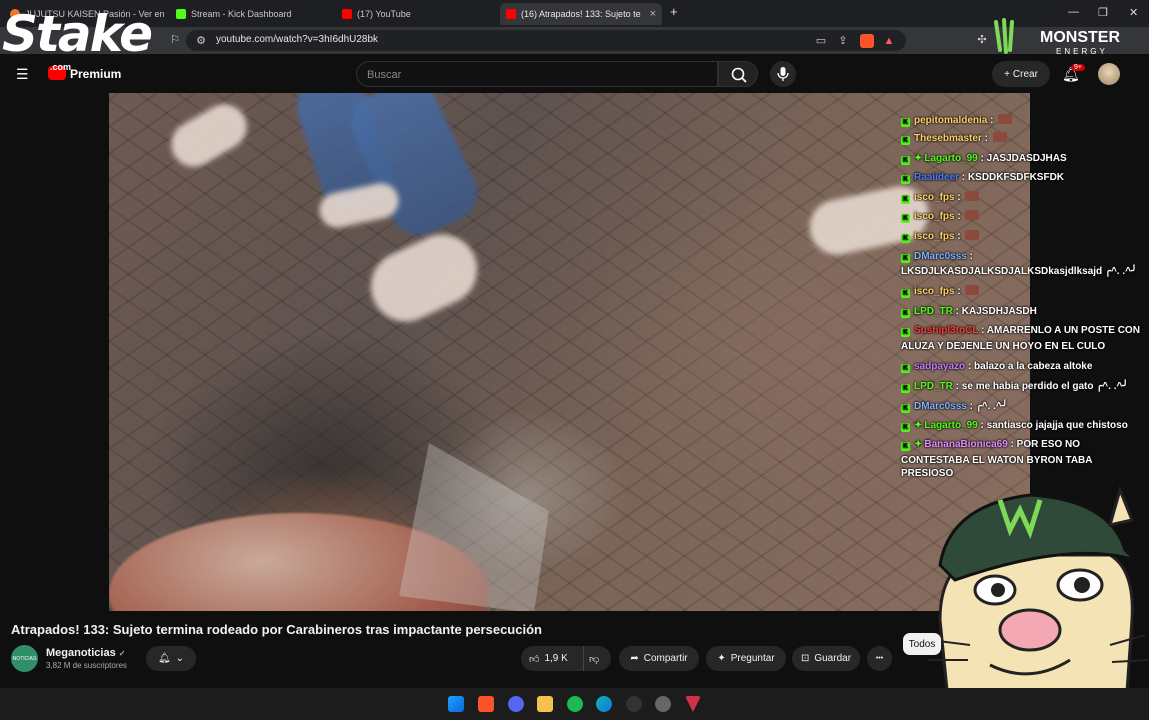  What do you see at coordinates (693, 704) in the screenshot?
I see `valorant-icon` at bounding box center [693, 704].